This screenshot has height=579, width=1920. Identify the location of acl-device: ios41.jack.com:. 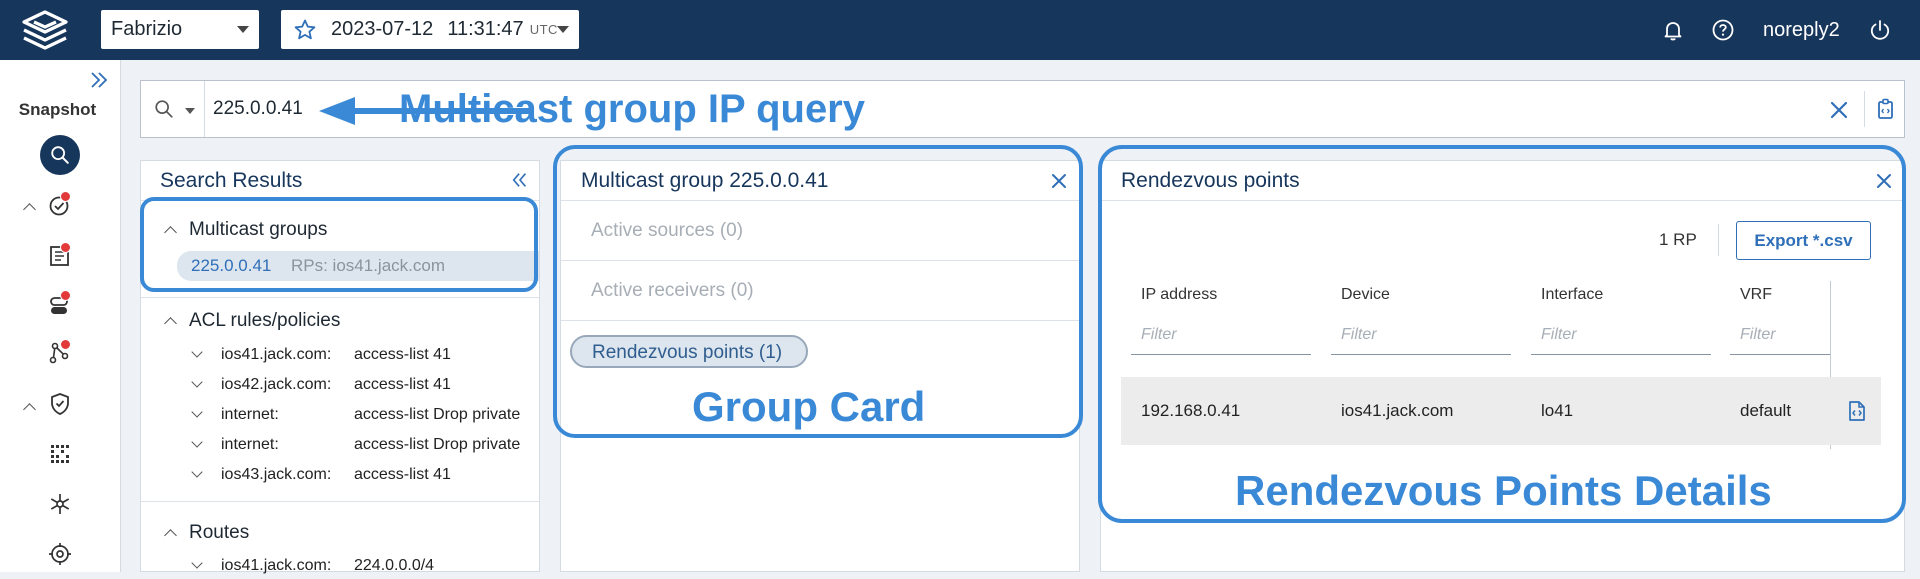
(276, 354).